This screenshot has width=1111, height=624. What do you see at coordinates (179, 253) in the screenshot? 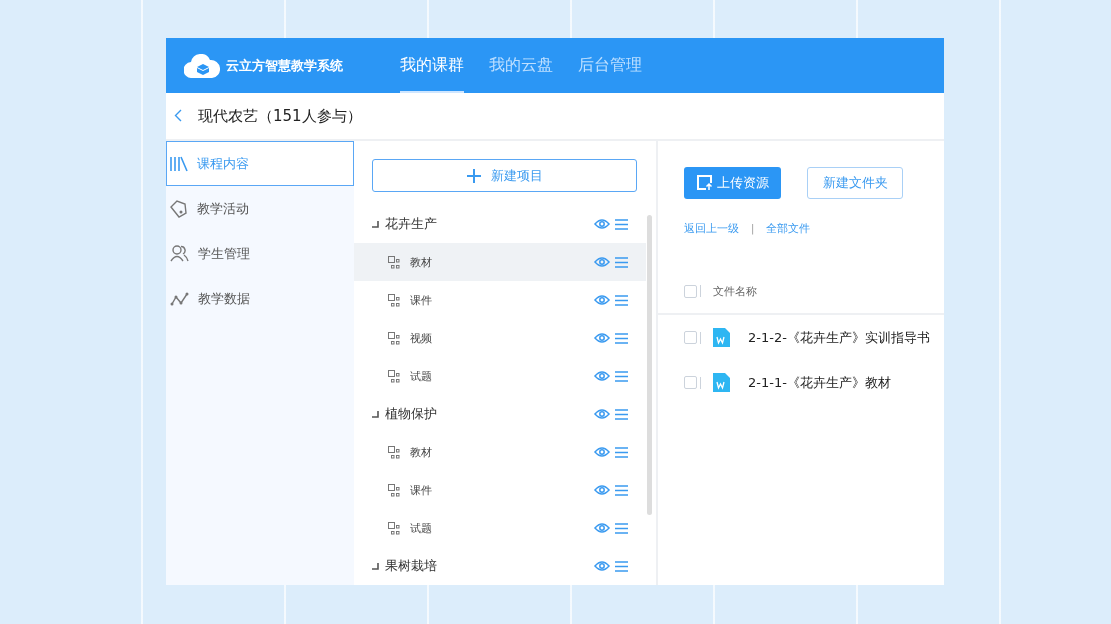
I see `users-icon` at bounding box center [179, 253].